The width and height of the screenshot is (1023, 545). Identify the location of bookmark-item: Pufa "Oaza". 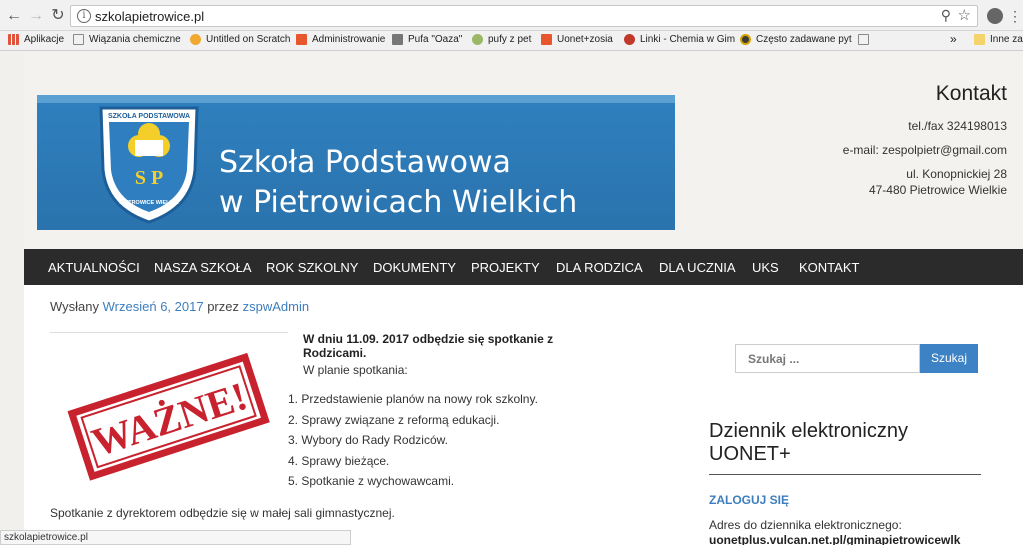
(427, 39).